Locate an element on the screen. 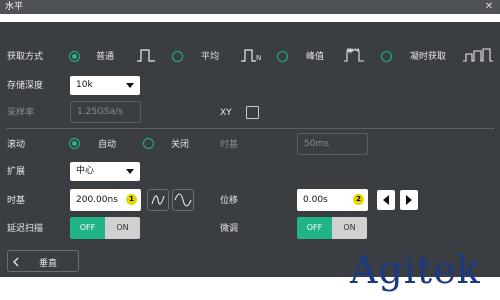 The image size is (500, 300). memory-depth-label: 存储深度 is located at coordinates (25, 86).